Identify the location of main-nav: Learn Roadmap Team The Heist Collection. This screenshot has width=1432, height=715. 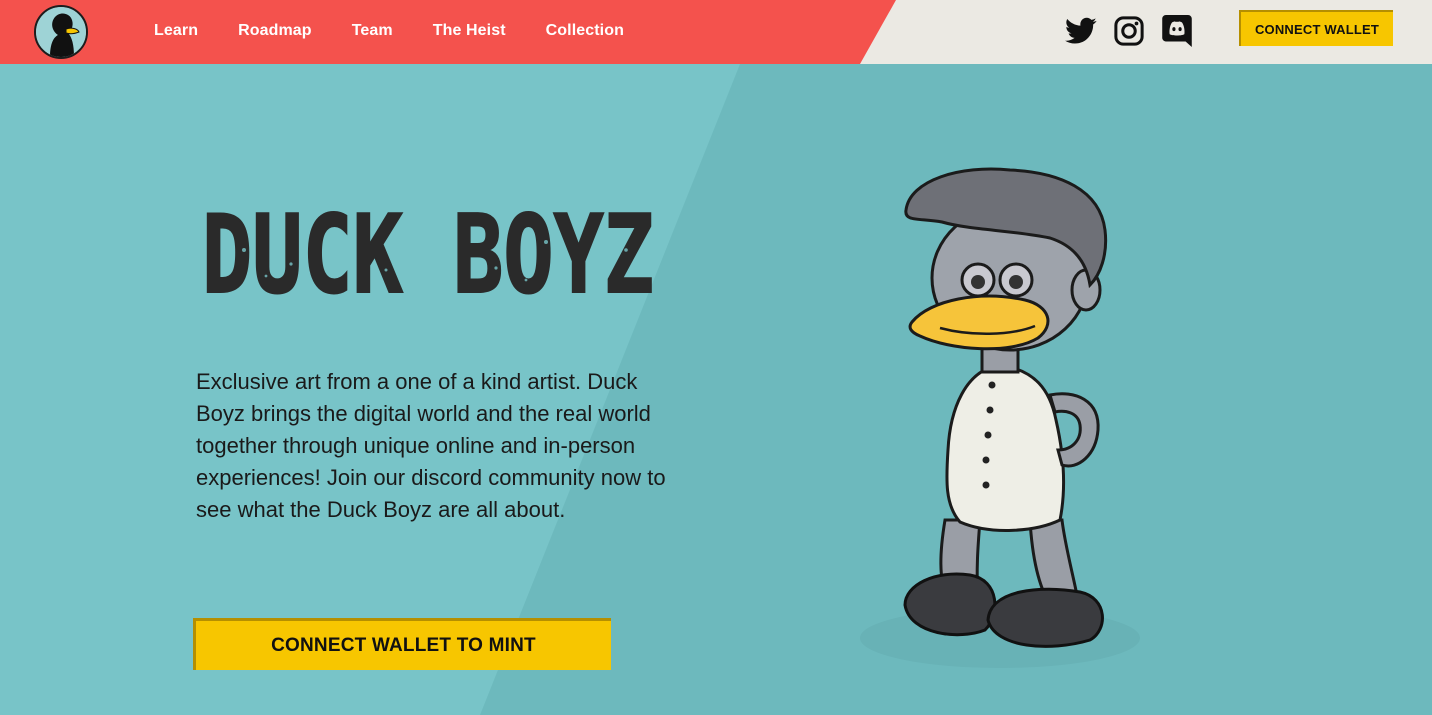
(409, 31).